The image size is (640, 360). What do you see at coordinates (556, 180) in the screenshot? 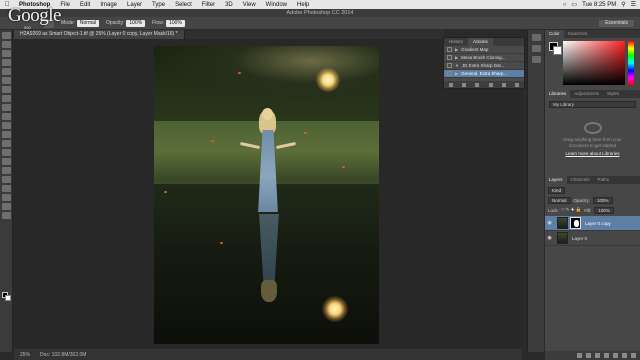
I see `tab-layers: Layers` at bounding box center [556, 180].